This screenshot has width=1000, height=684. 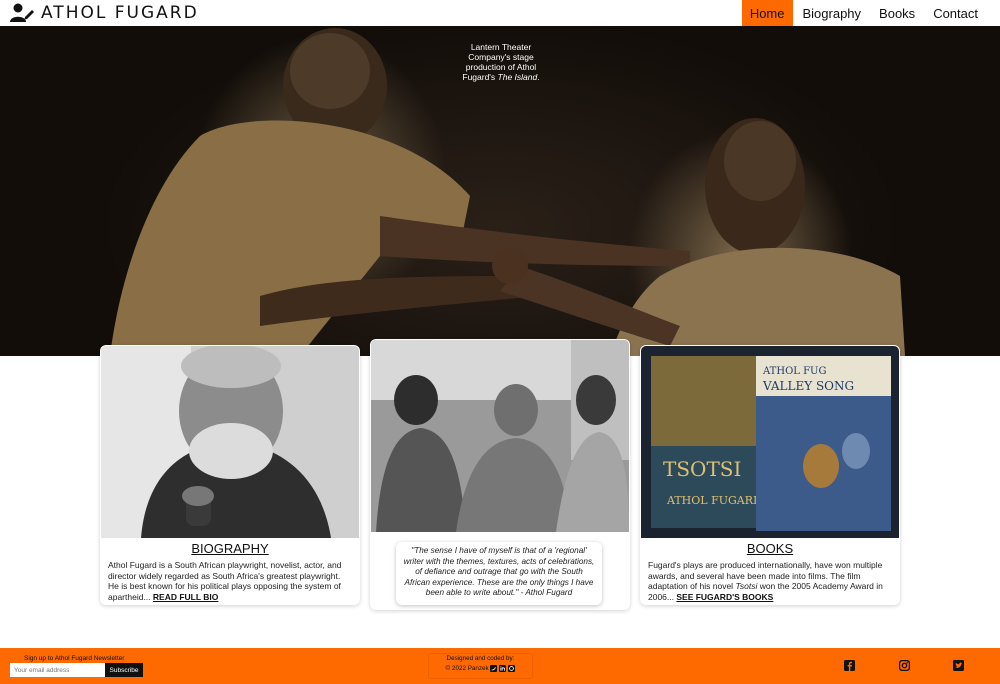 What do you see at coordinates (74, 658) in the screenshot?
I see `newsletter-label: Sign up to Athol Fugard Newsletter` at bounding box center [74, 658].